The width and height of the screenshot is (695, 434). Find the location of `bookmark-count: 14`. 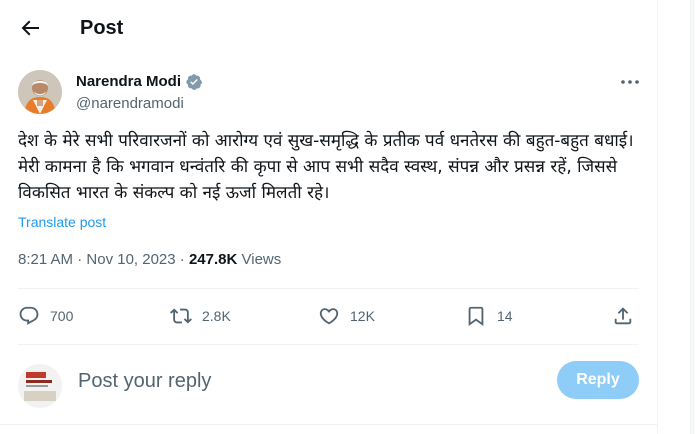

bookmark-count: 14 is located at coordinates (505, 316).